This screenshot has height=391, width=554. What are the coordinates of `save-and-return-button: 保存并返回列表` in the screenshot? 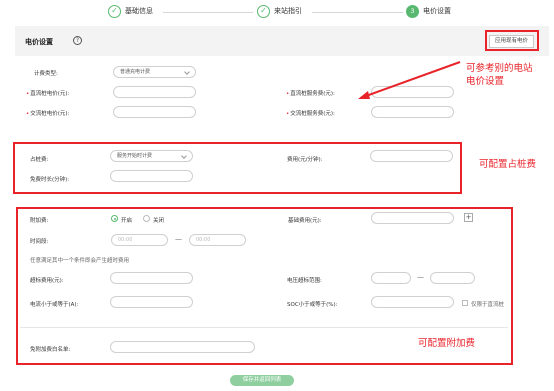 It's located at (262, 380).